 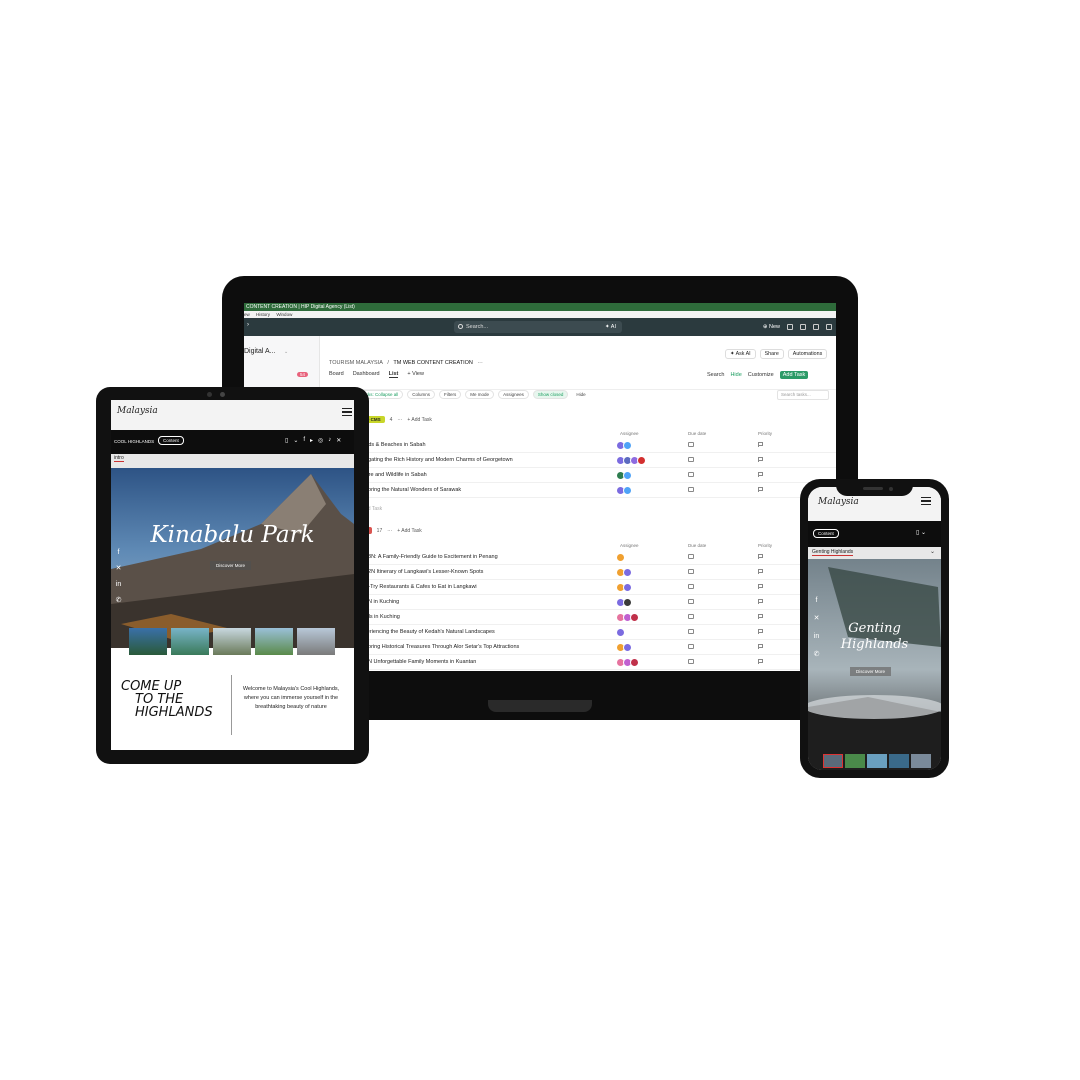 I want to click on tab-board: Board, so click(x=336, y=374).